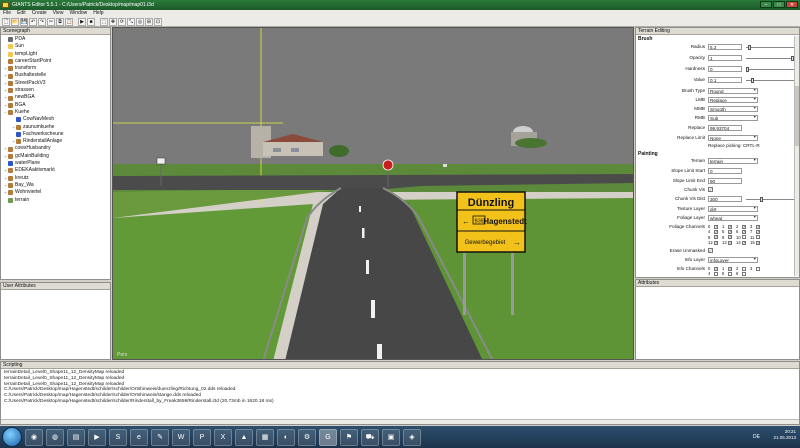 Image resolution: width=800 pixels, height=448 pixels. Describe the element at coordinates (113, 22) in the screenshot. I see `toolbar-button-11: ✥` at that location.